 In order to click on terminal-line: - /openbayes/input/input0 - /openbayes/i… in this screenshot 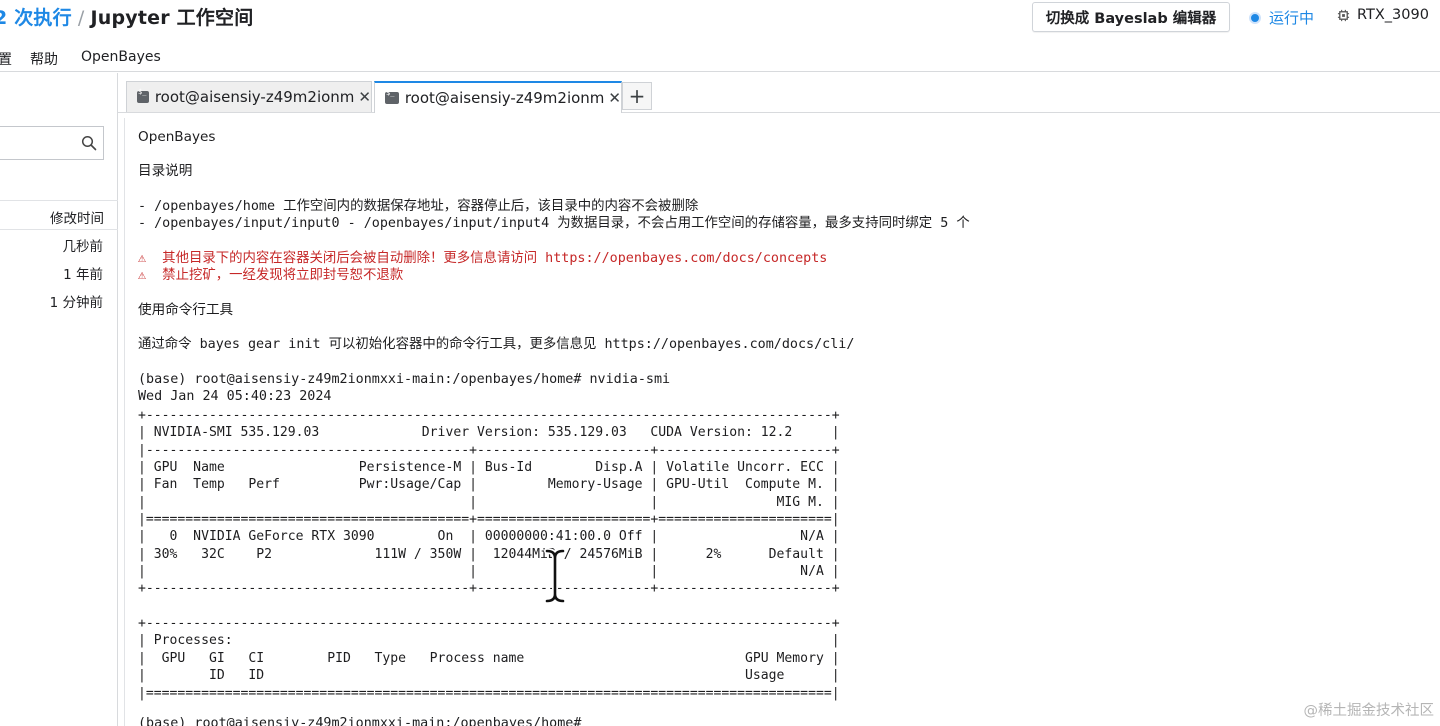, I will do `click(554, 223)`.